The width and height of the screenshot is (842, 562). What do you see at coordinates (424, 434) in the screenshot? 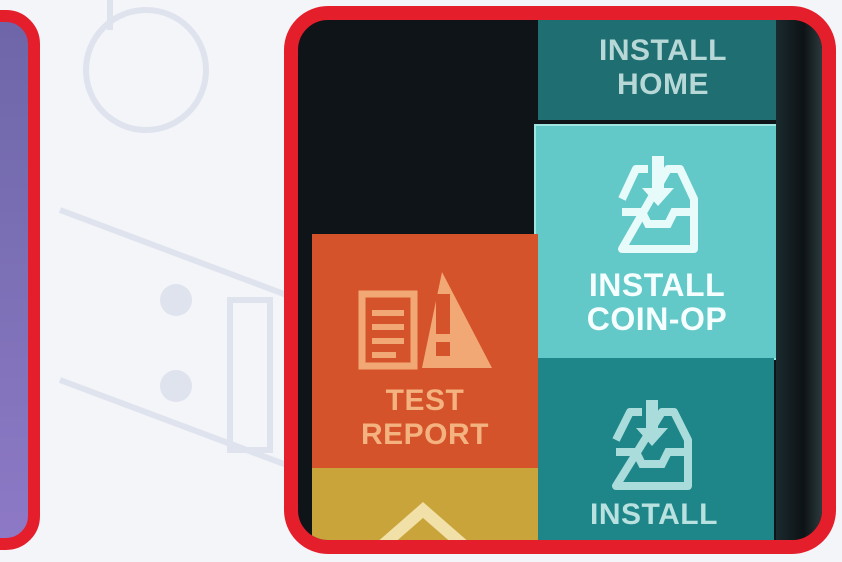
I see `test-report-line2: REPORT` at bounding box center [424, 434].